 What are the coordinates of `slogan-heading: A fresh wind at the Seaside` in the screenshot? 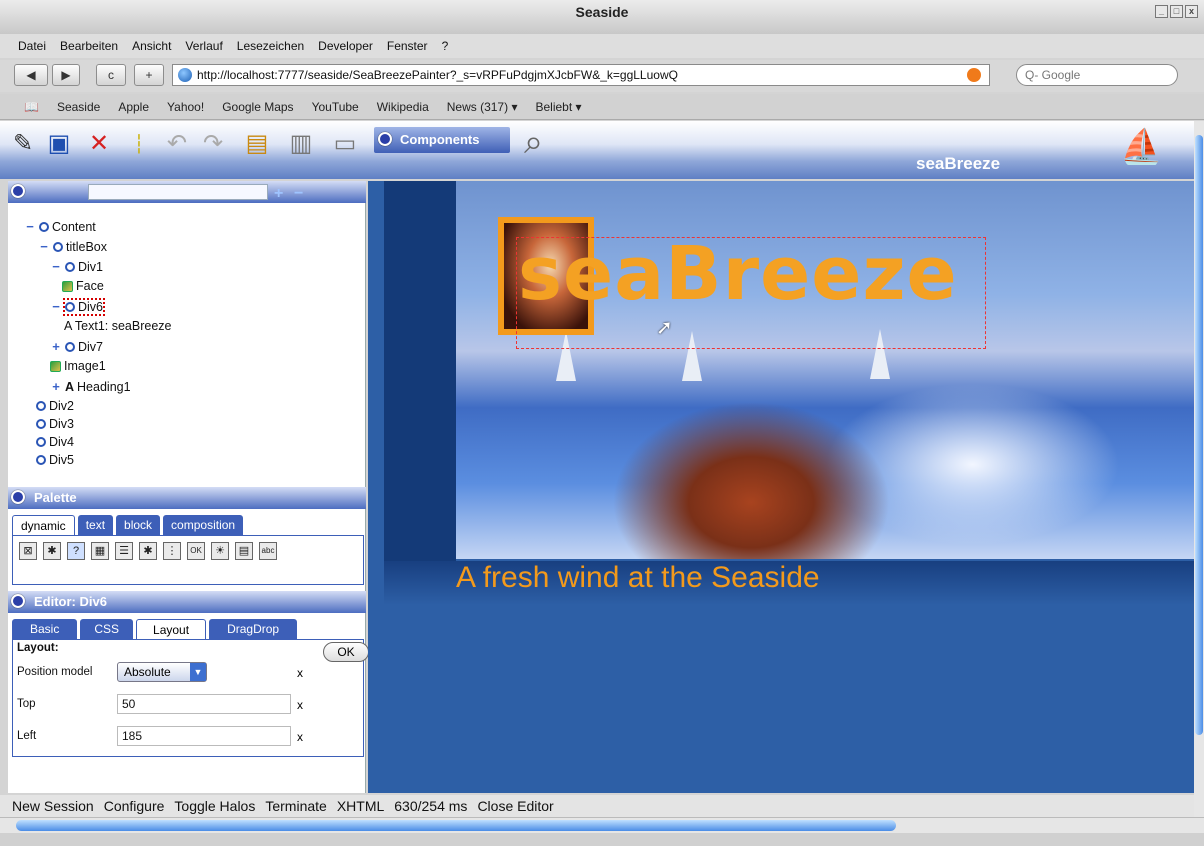 It's located at (825, 578).